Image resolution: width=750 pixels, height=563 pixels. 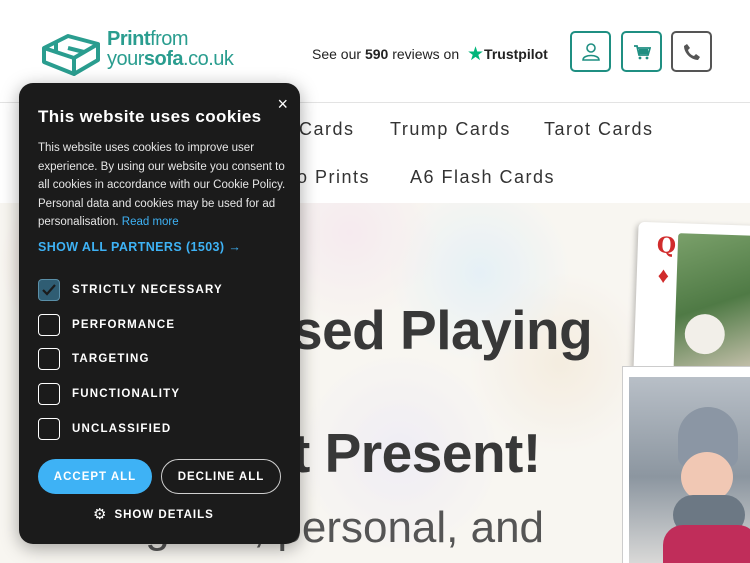 What do you see at coordinates (49, 325) in the screenshot?
I see `checkbox-performance` at bounding box center [49, 325].